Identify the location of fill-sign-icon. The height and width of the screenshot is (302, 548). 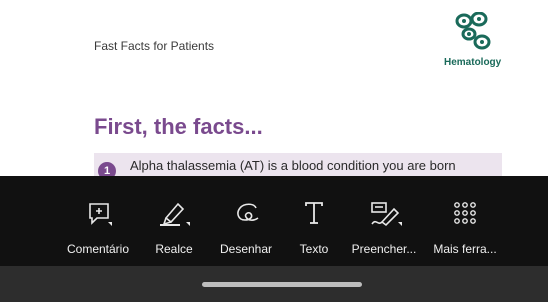
(386, 214).